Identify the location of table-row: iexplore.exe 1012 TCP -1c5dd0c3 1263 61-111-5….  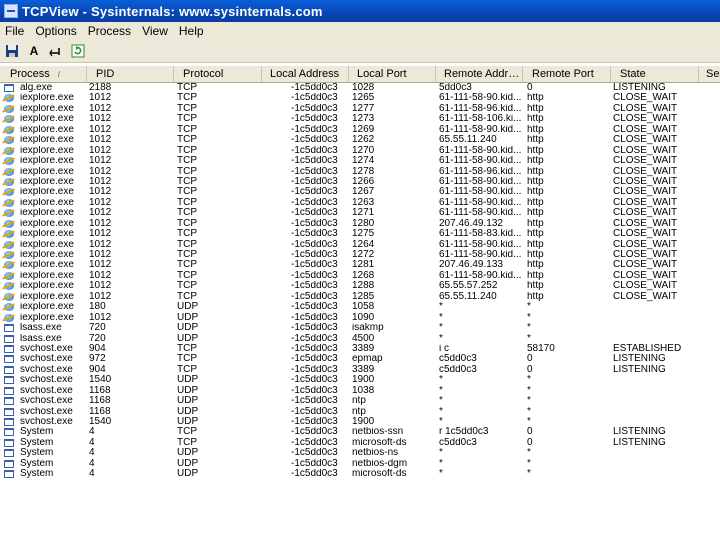
(360, 203).